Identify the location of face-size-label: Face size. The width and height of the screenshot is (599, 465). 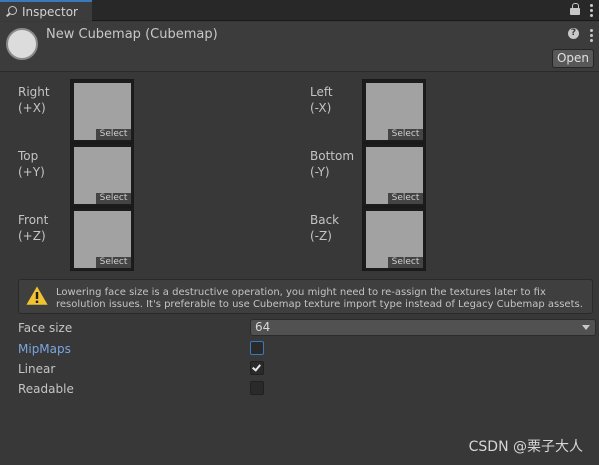
(45, 328).